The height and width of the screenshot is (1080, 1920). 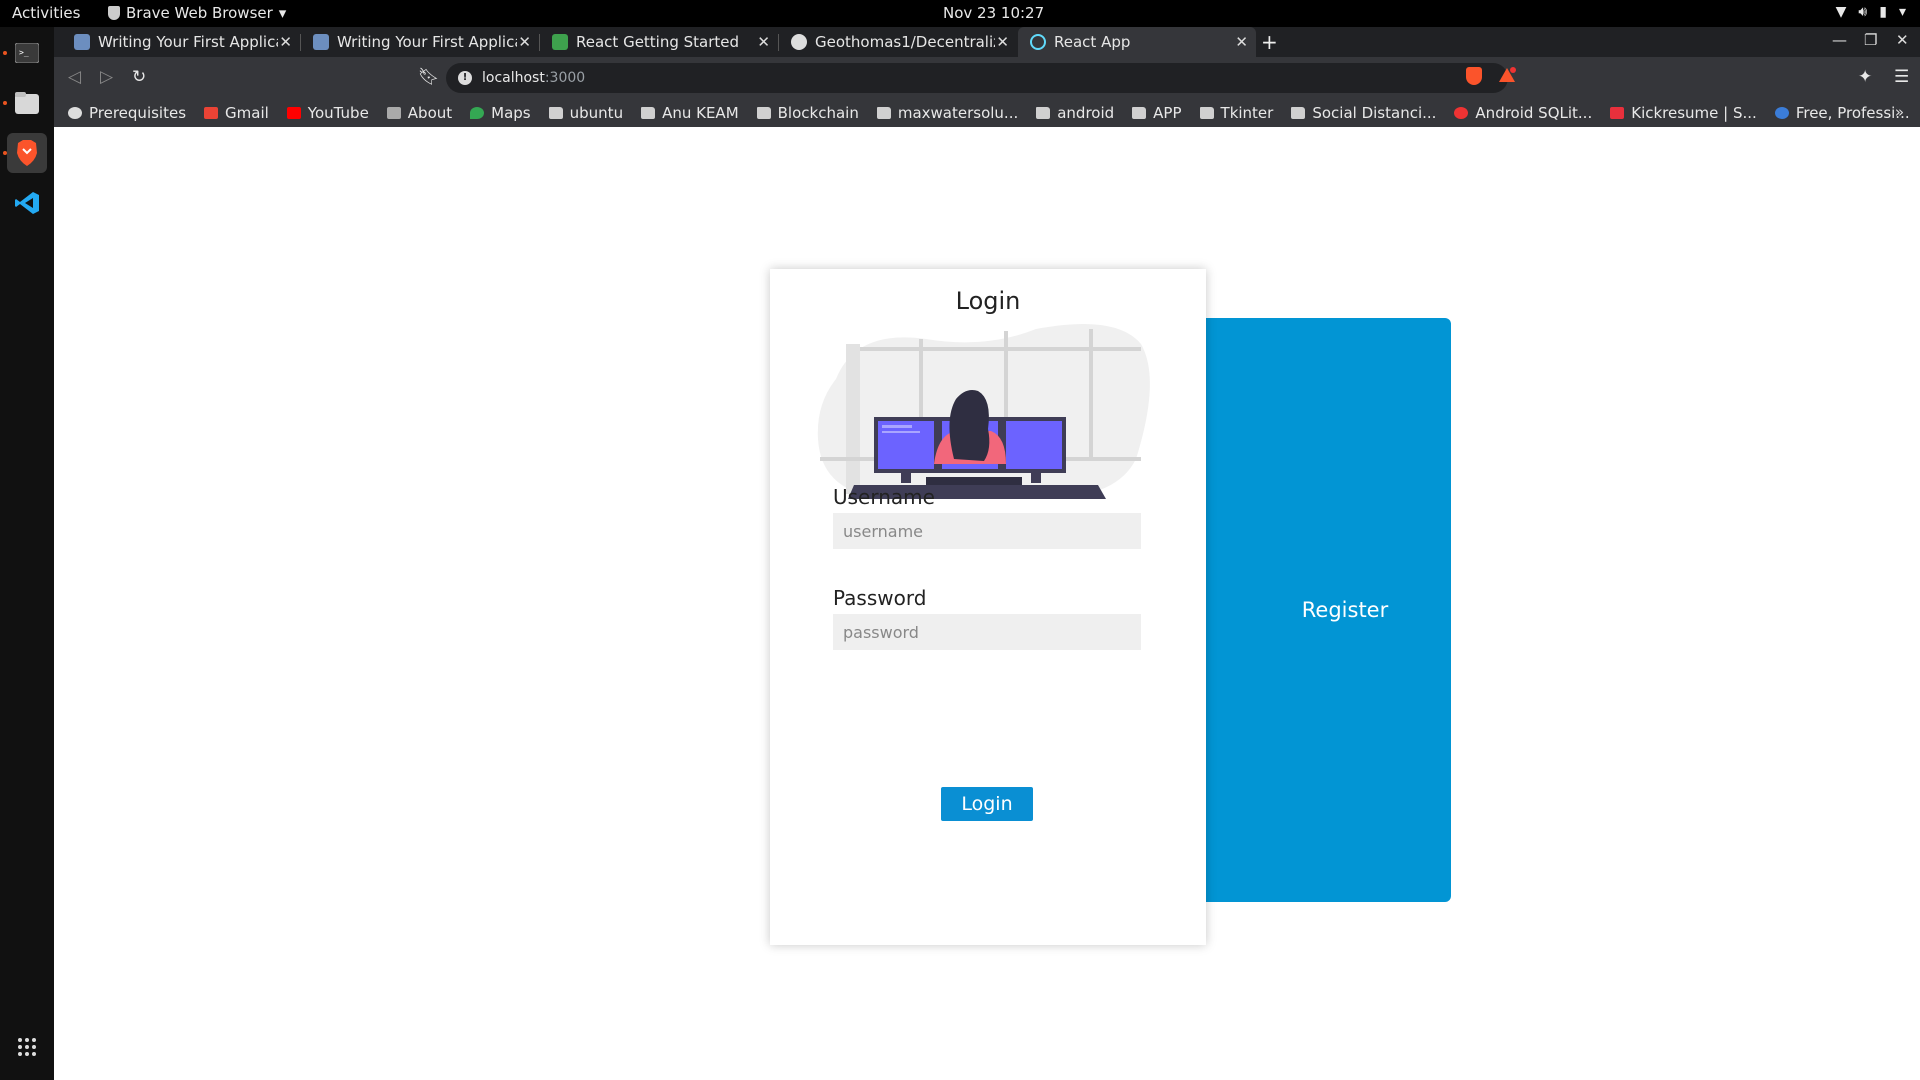 I want to click on youtube-icon, so click(x=293, y=113).